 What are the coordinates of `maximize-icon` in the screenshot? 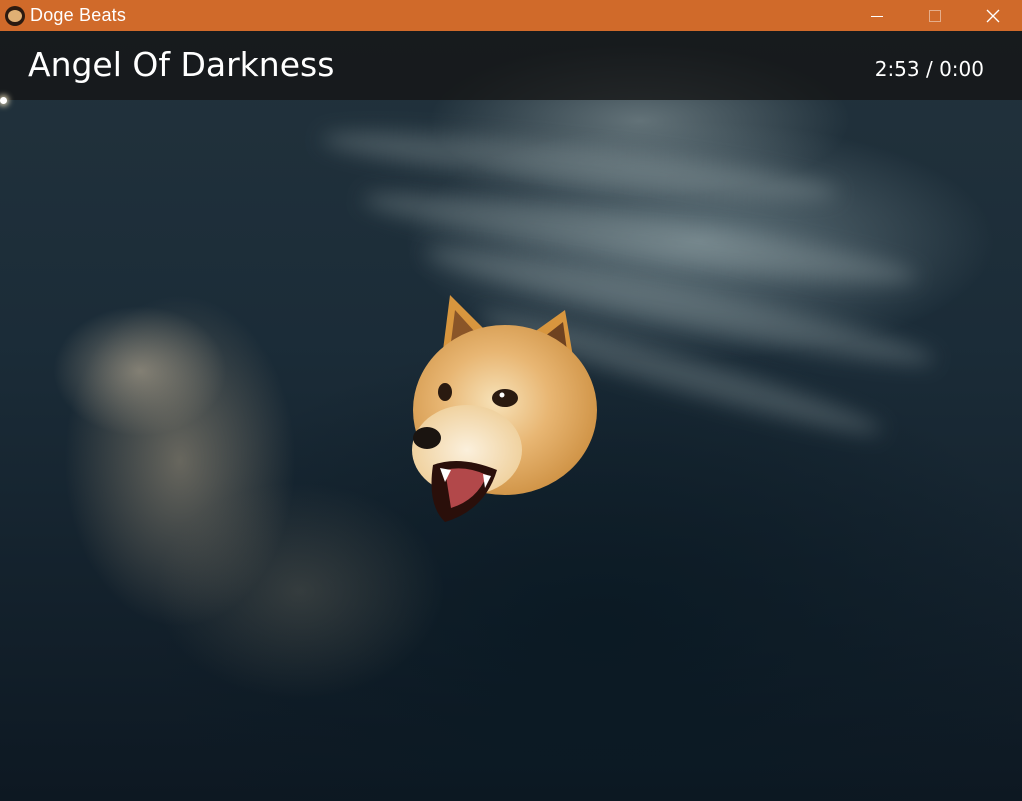 It's located at (935, 15).